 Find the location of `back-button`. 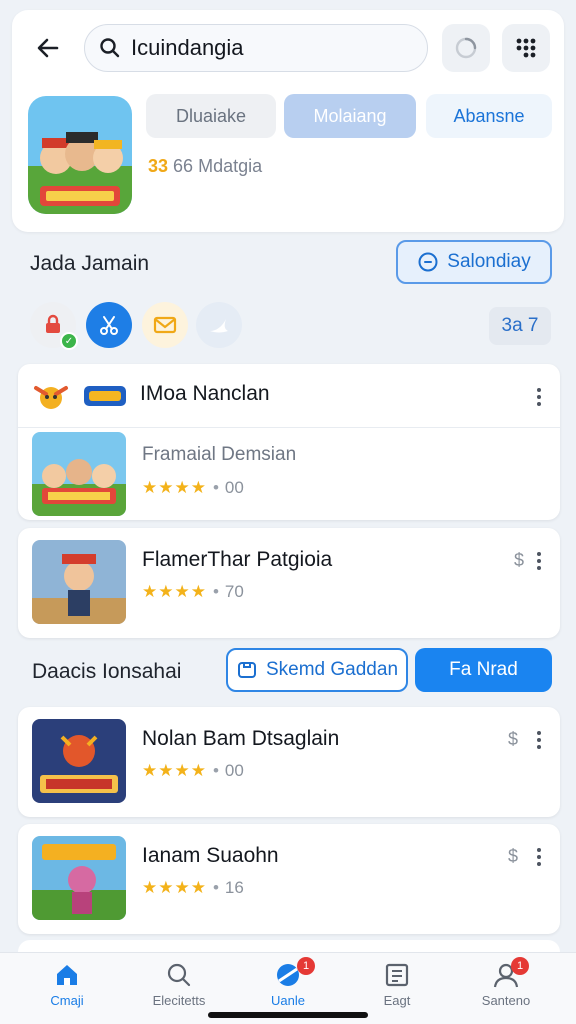

back-button is located at coordinates (48, 48).